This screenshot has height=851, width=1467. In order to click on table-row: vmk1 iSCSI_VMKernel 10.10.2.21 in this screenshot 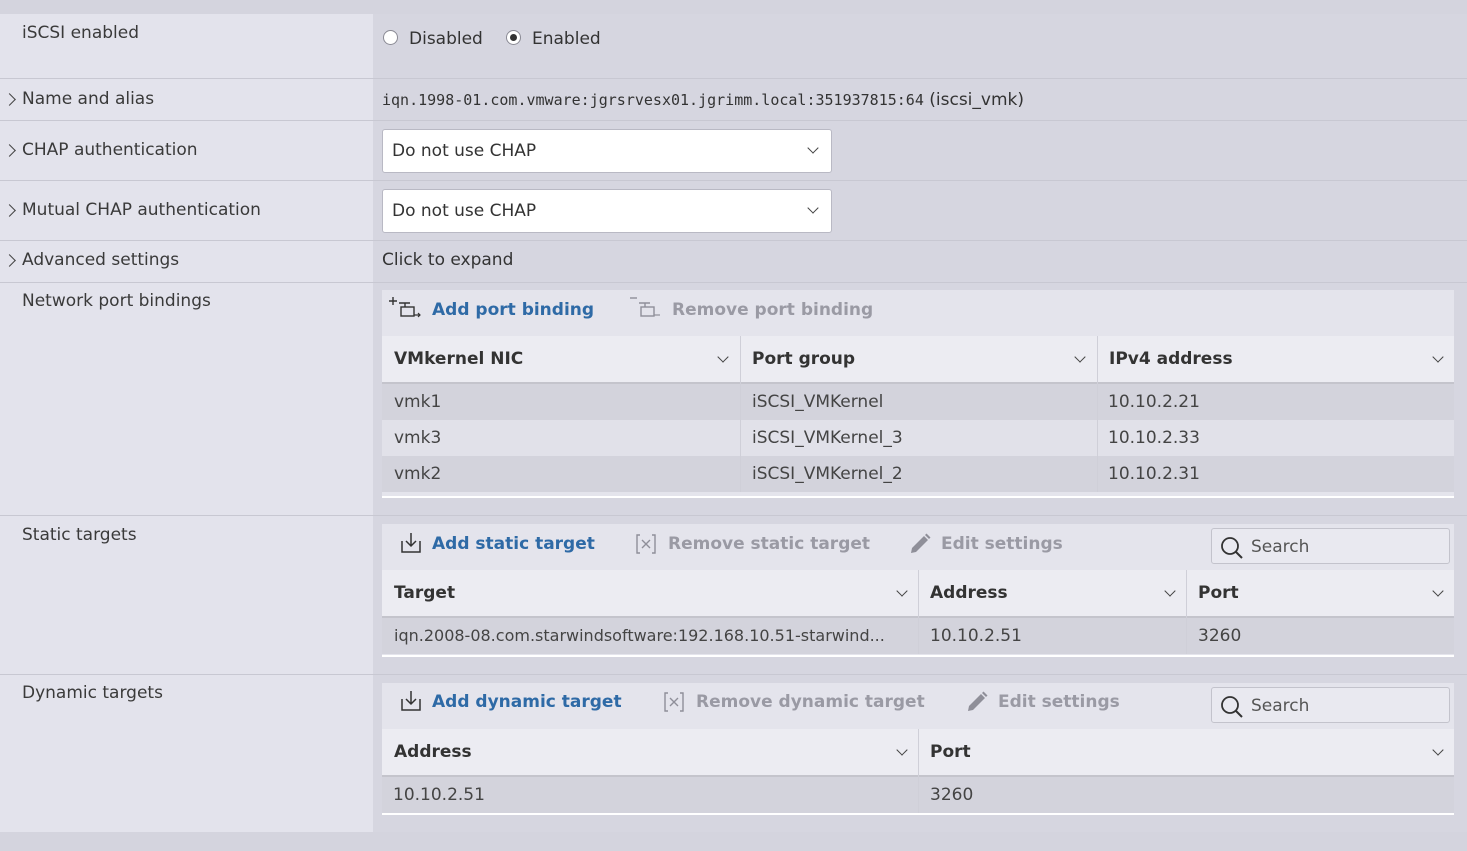, I will do `click(918, 402)`.